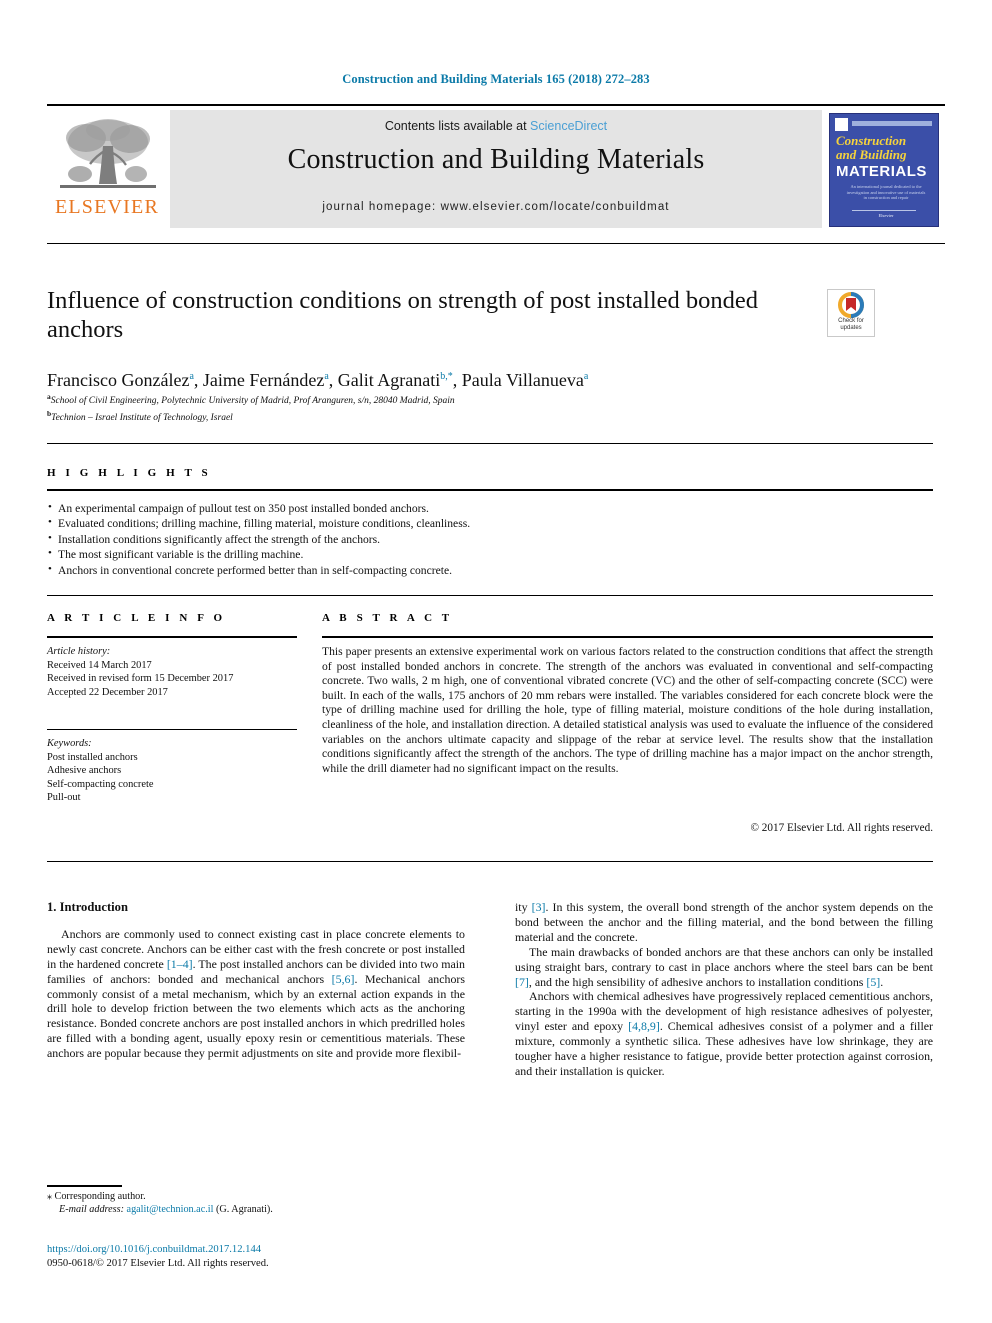 The height and width of the screenshot is (1323, 992). What do you see at coordinates (49, 1196) in the screenshot?
I see `corresponding-marker: ⁎` at bounding box center [49, 1196].